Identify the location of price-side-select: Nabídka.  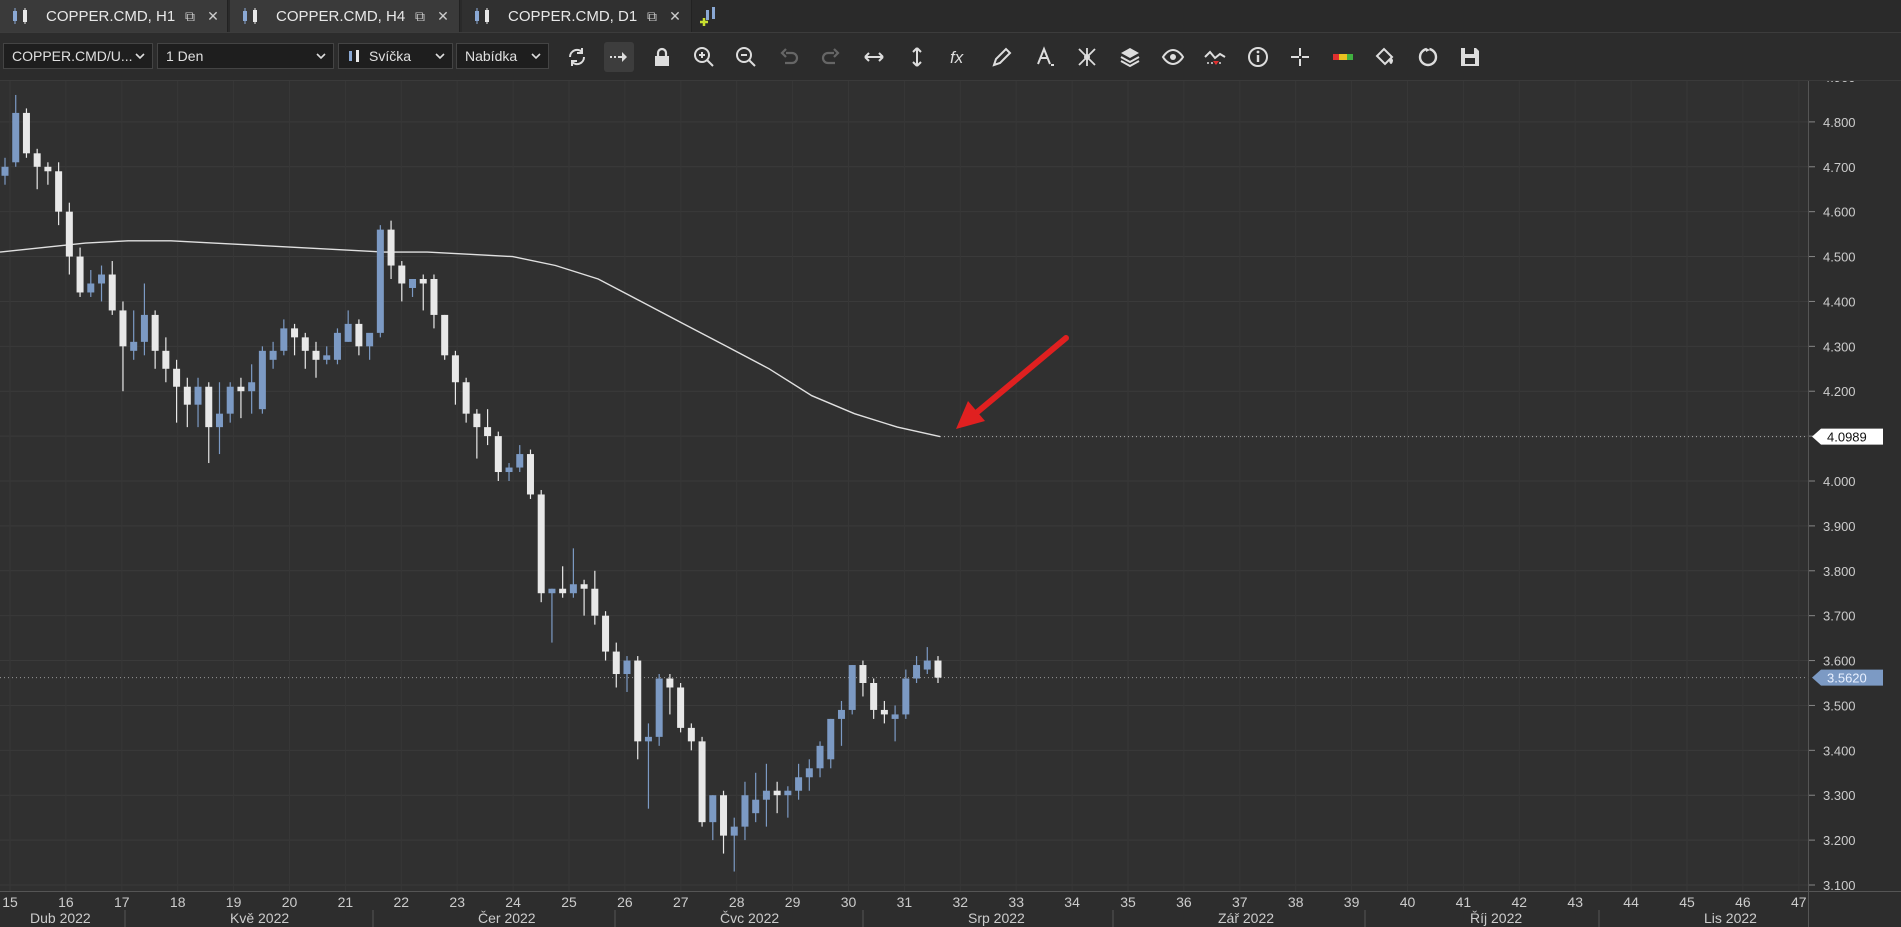
(502, 56).